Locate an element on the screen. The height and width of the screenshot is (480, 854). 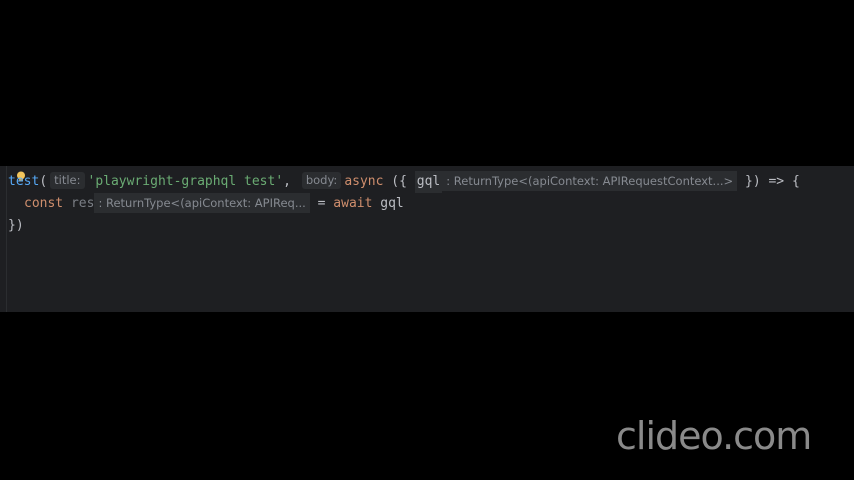
async-keyword: async is located at coordinates (364, 181).